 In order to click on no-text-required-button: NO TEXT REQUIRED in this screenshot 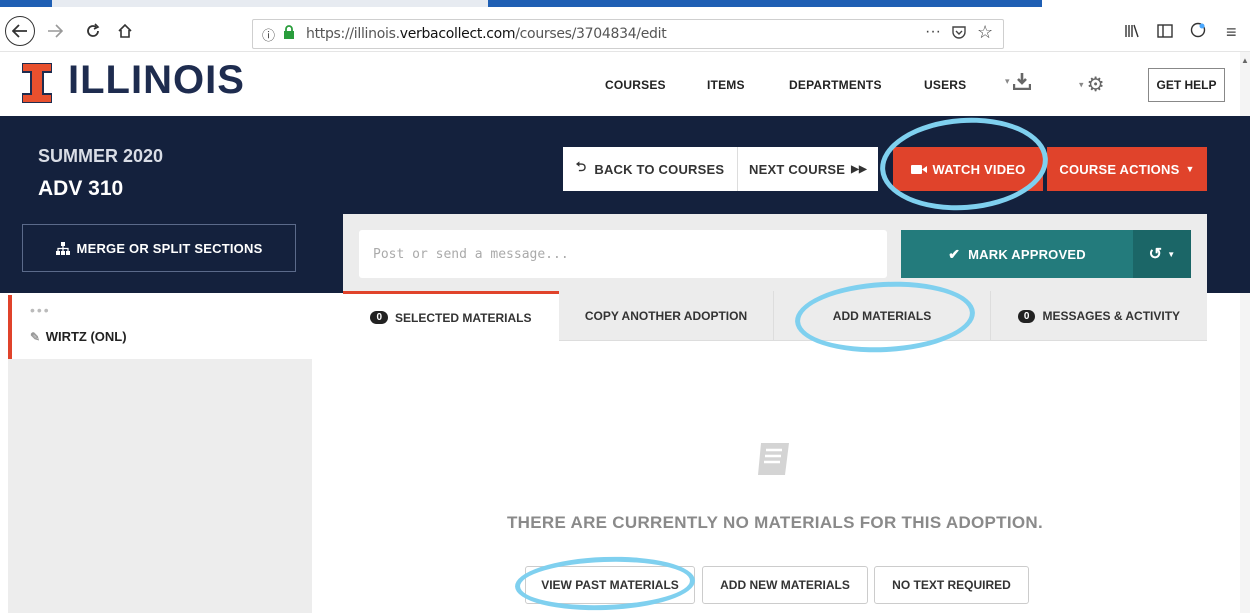, I will do `click(951, 585)`.